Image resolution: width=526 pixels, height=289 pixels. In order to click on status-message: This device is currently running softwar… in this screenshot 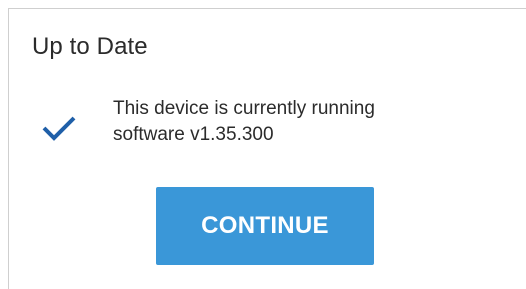, I will do `click(283, 122)`.